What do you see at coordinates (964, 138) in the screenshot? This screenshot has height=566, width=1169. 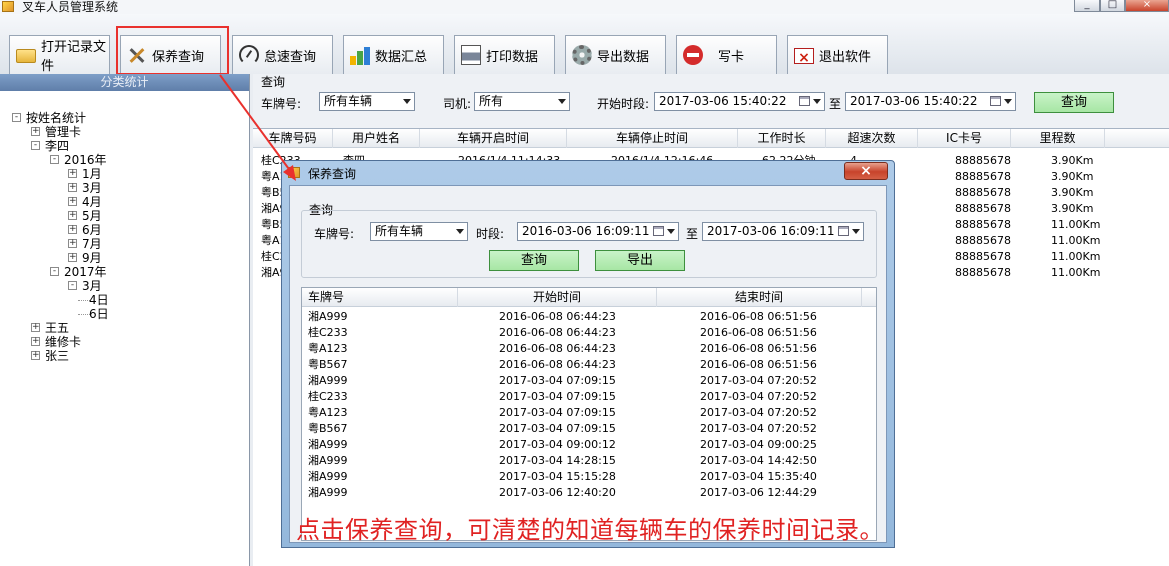 I see `column-header: IC卡号` at bounding box center [964, 138].